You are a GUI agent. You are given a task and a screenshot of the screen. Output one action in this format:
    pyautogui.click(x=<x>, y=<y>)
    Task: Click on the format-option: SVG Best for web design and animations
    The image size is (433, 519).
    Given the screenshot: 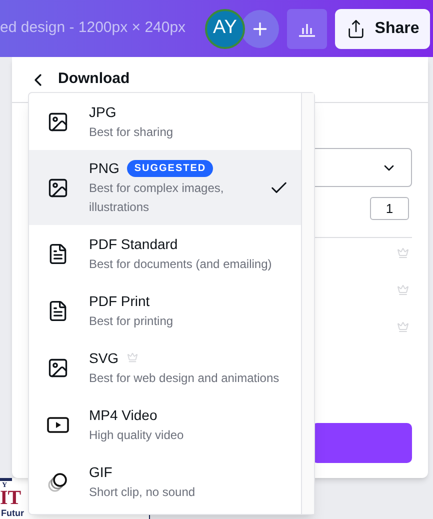 What is the action you would take?
    pyautogui.click(x=165, y=367)
    